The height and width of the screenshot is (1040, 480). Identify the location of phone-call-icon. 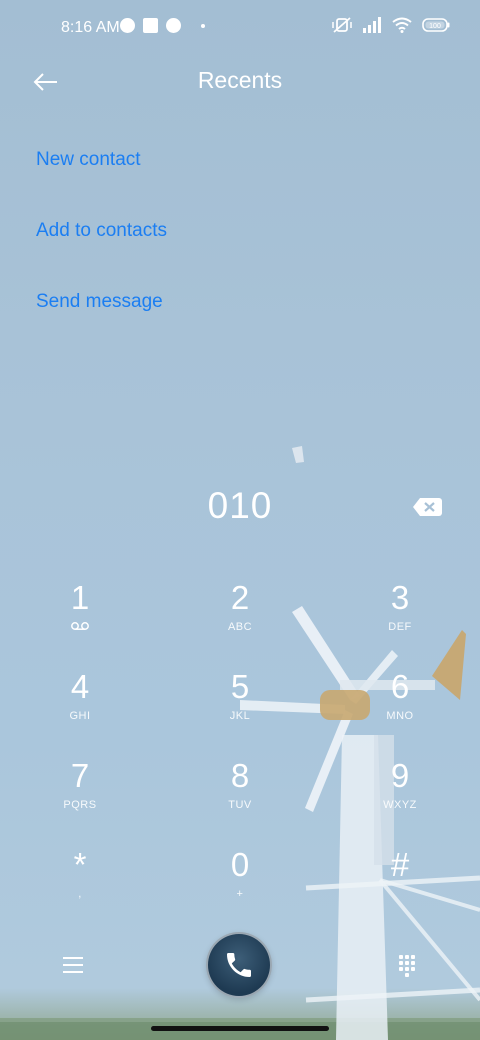
(239, 965).